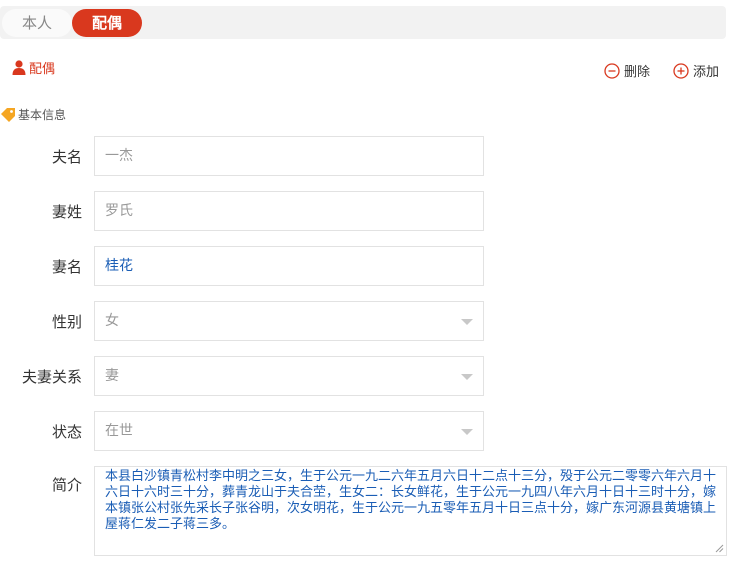 This screenshot has width=744, height=569. I want to click on relation-label: 夫妻关系, so click(51, 377).